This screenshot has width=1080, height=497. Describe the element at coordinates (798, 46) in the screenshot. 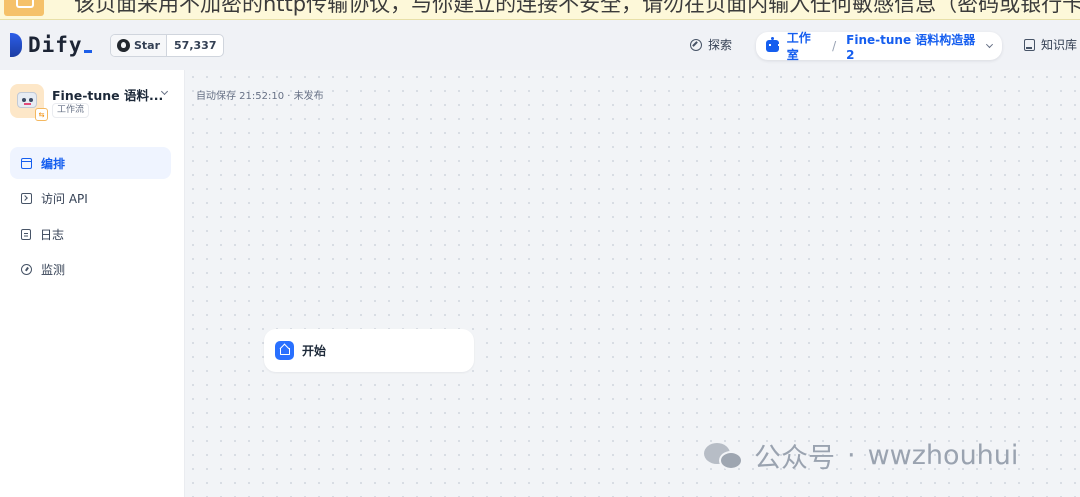

I see `nav-studio-label: 工作室` at that location.